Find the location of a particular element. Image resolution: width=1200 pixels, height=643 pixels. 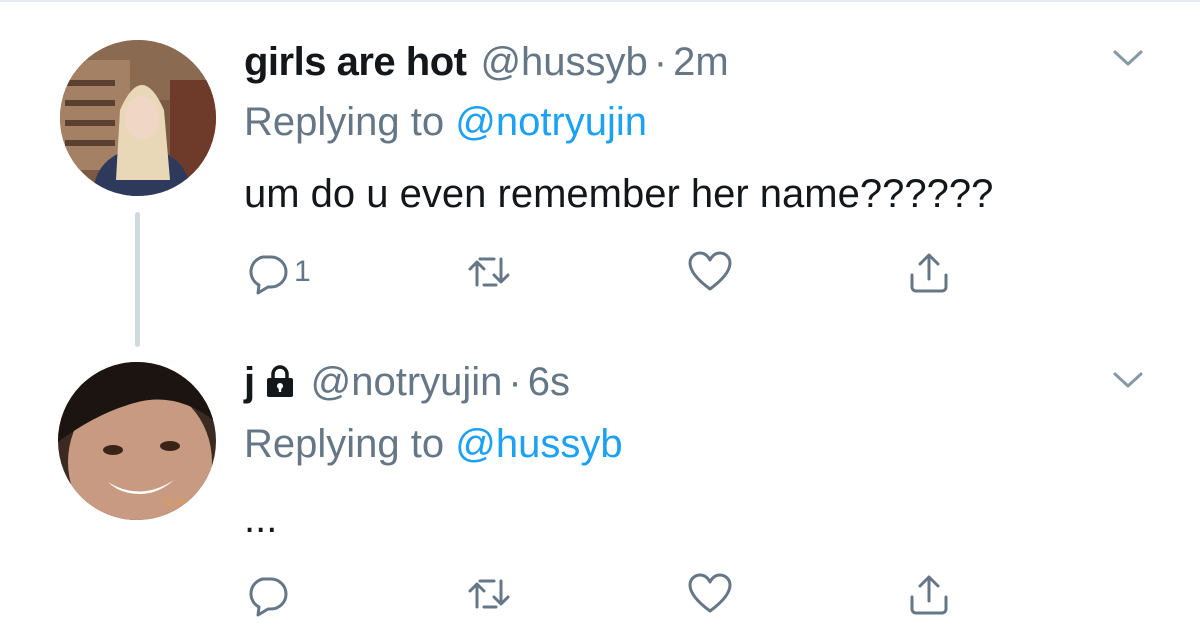

replying-to: Replying to @notryujin is located at coordinates (445, 122).